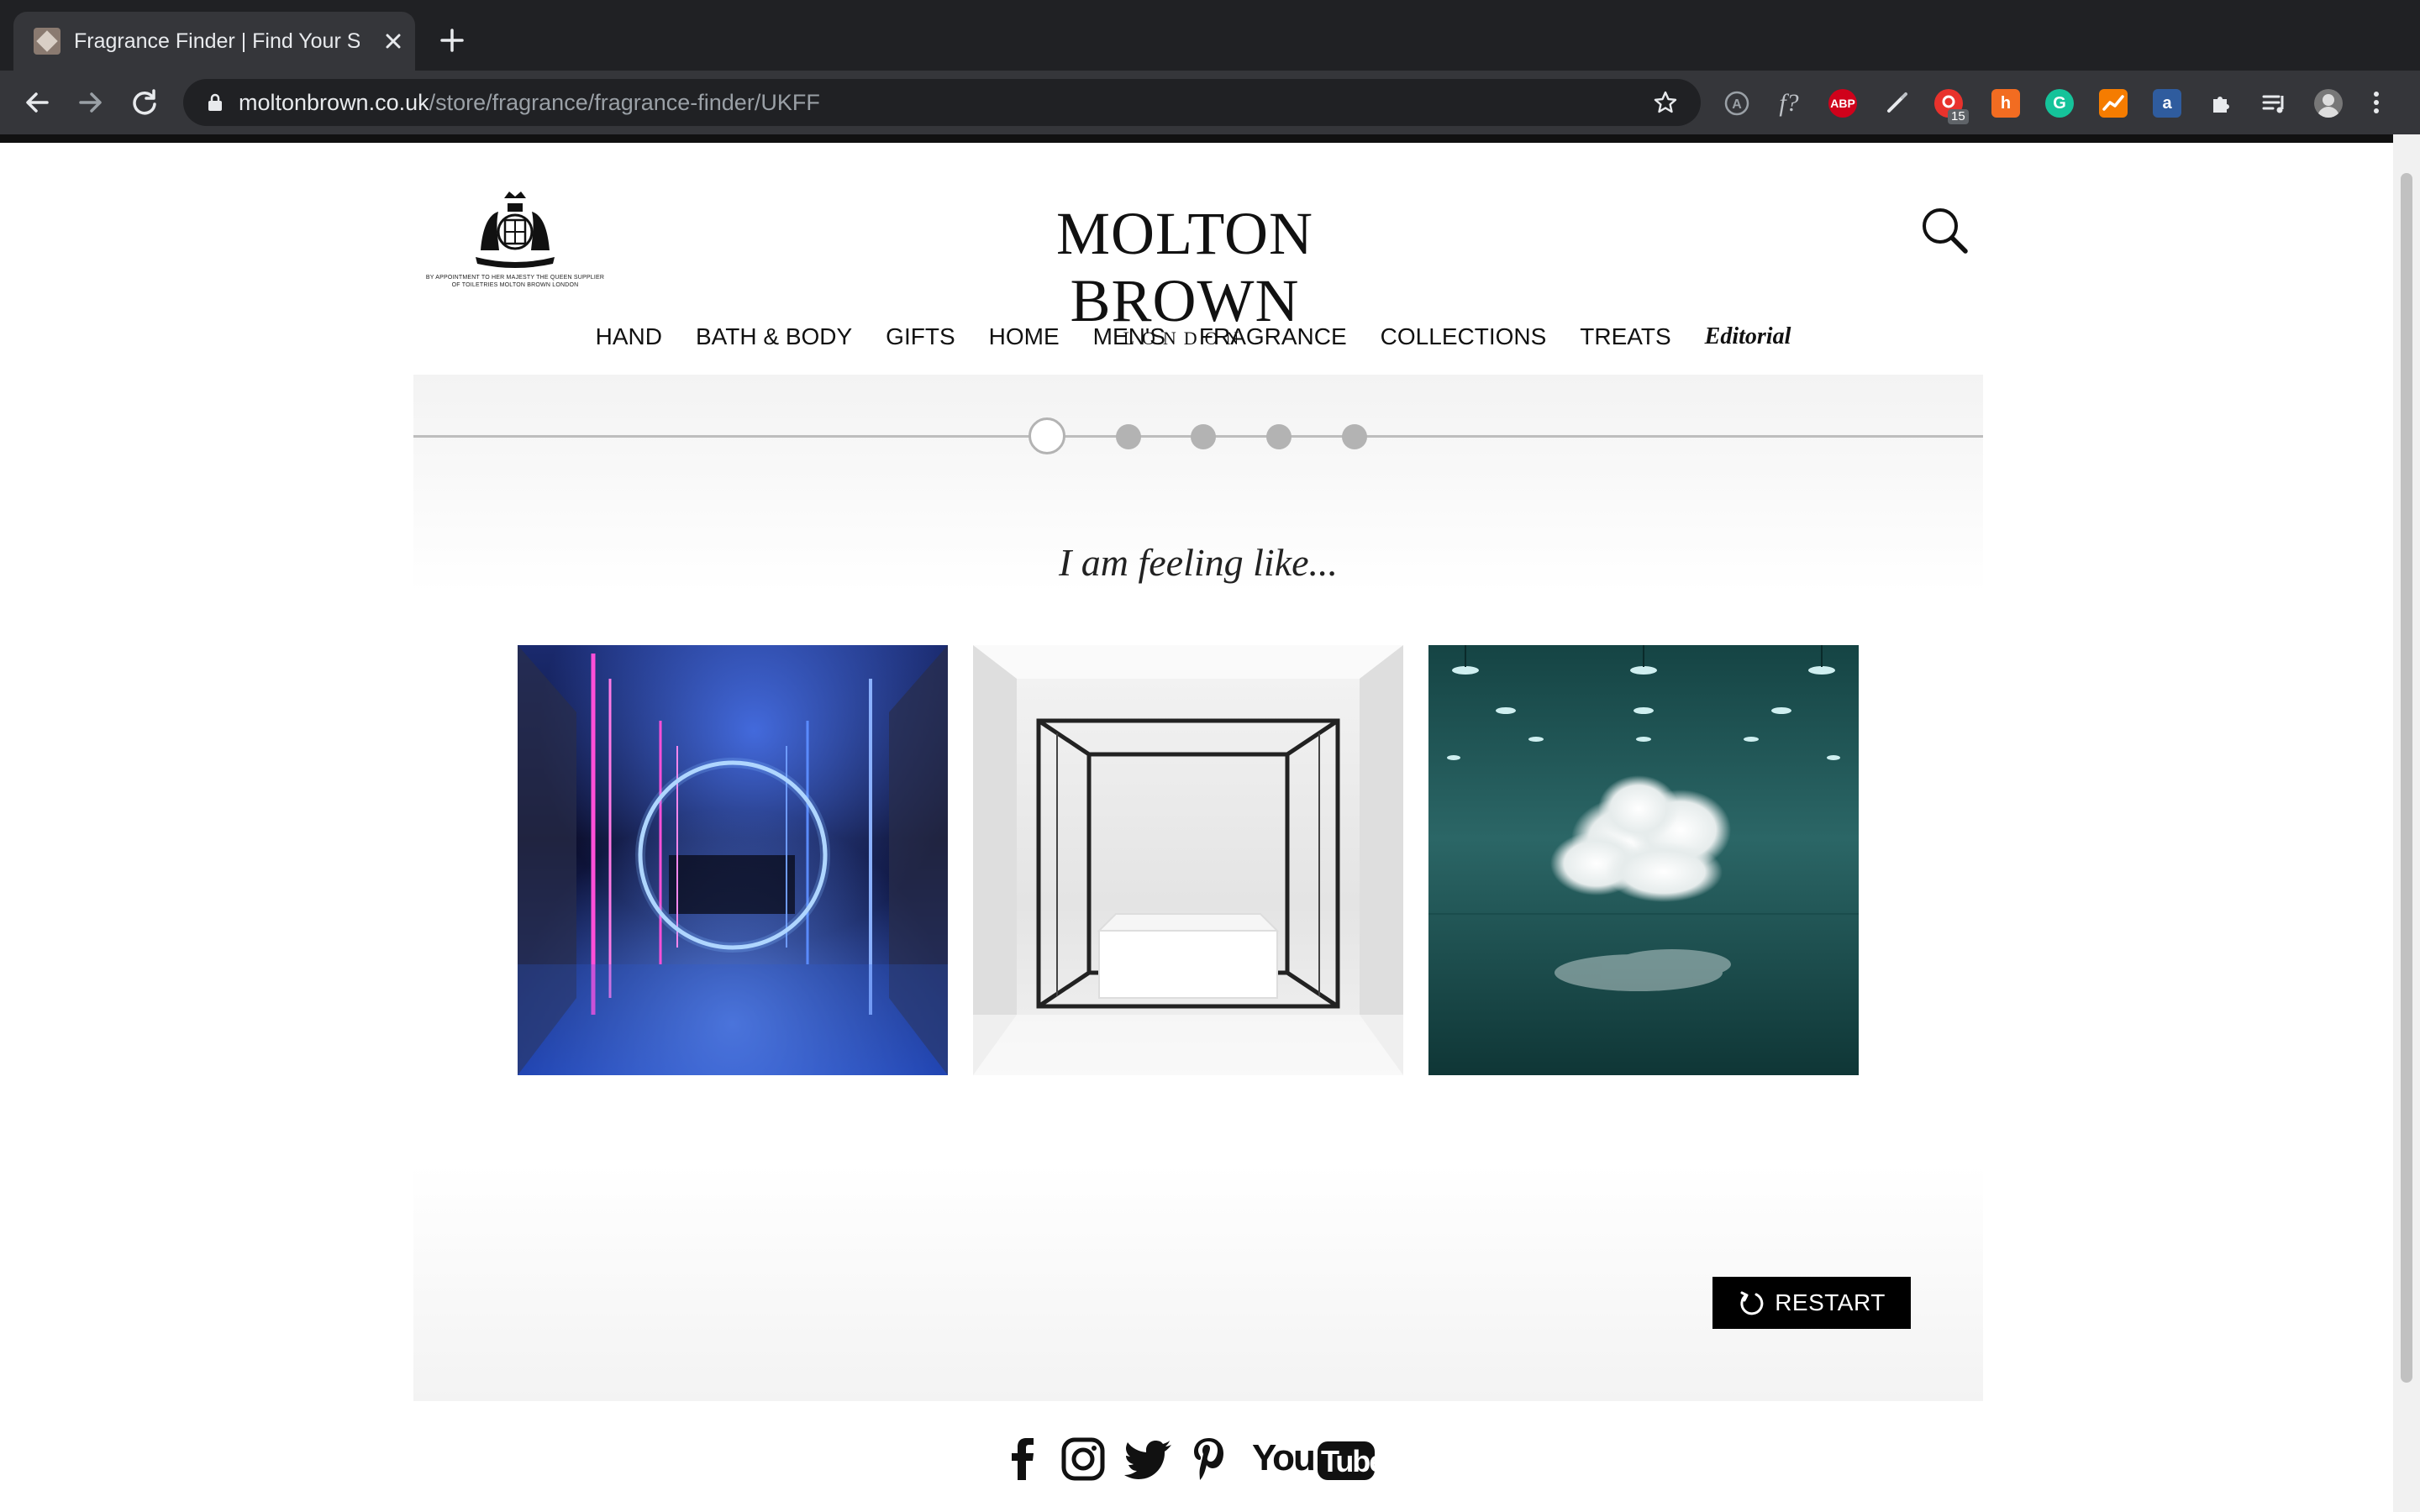 The image size is (2420, 1512). I want to click on twitter-icon, so click(1149, 1459).